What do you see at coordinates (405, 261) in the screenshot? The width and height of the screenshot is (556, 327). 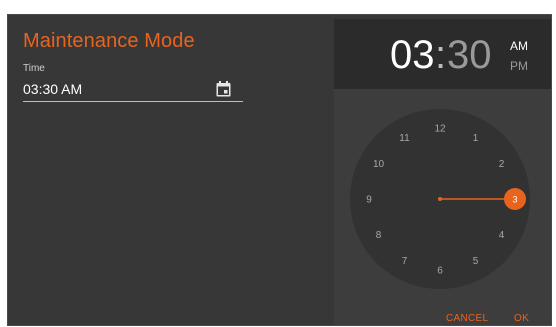 I see `clock-hour-7: 7` at bounding box center [405, 261].